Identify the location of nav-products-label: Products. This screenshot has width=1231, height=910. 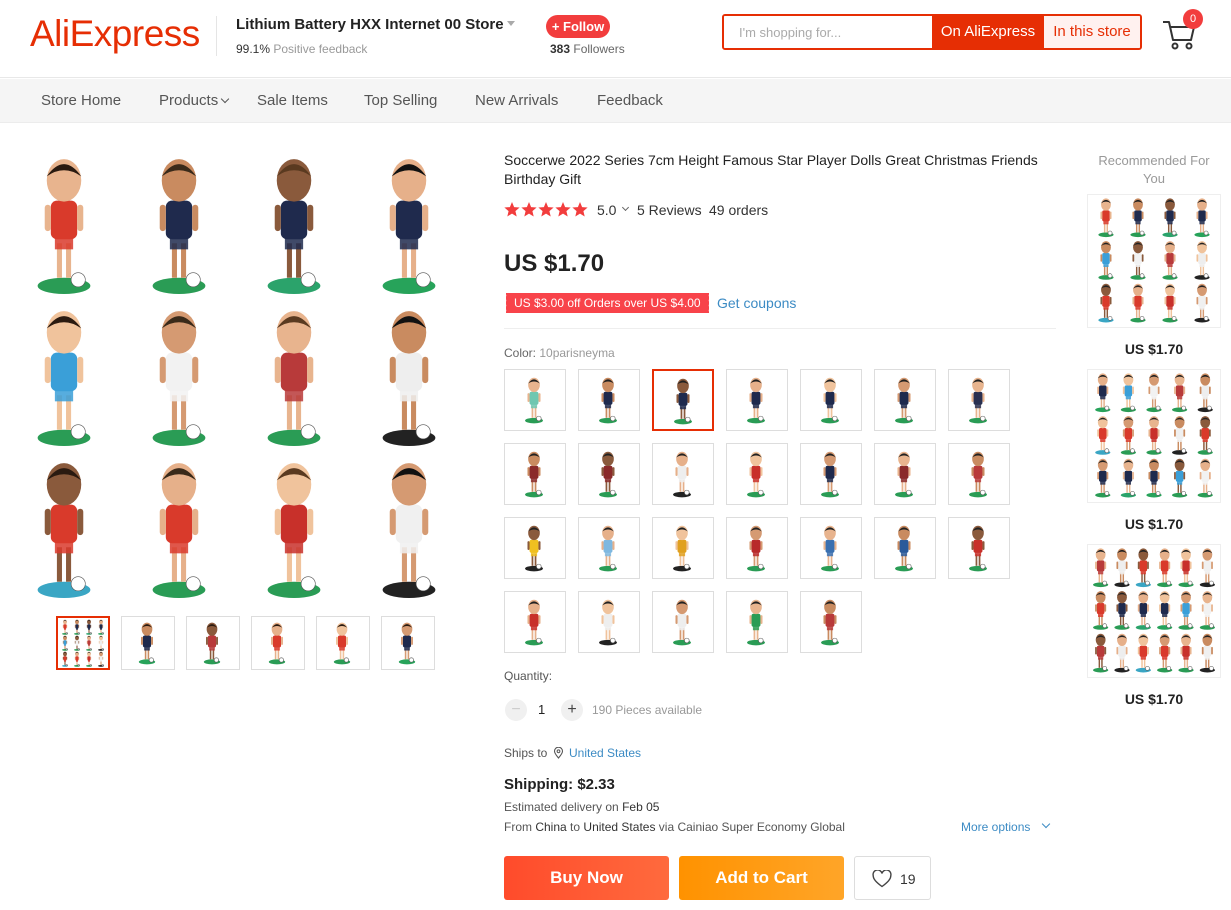
(189, 100).